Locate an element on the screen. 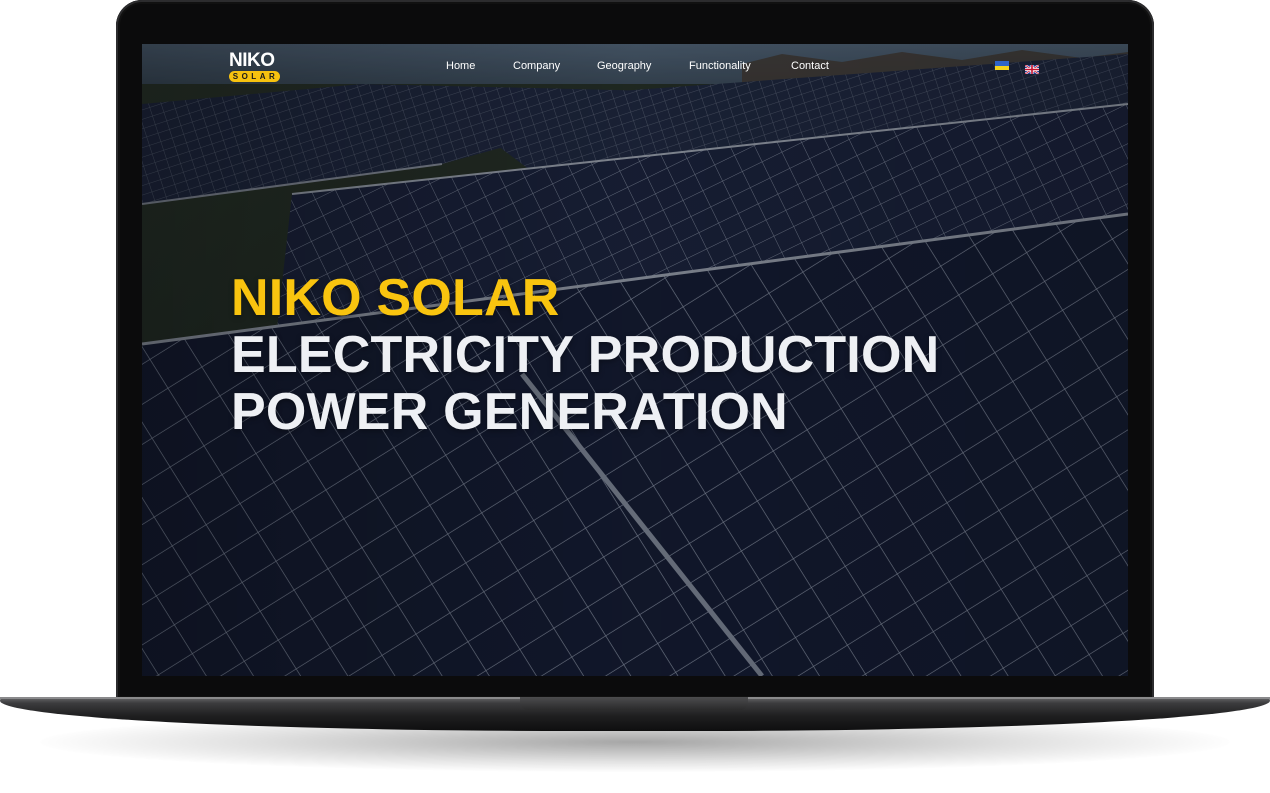 This screenshot has width=1270, height=793. hero-title-brand: NIKO SOLAR is located at coordinates (395, 298).